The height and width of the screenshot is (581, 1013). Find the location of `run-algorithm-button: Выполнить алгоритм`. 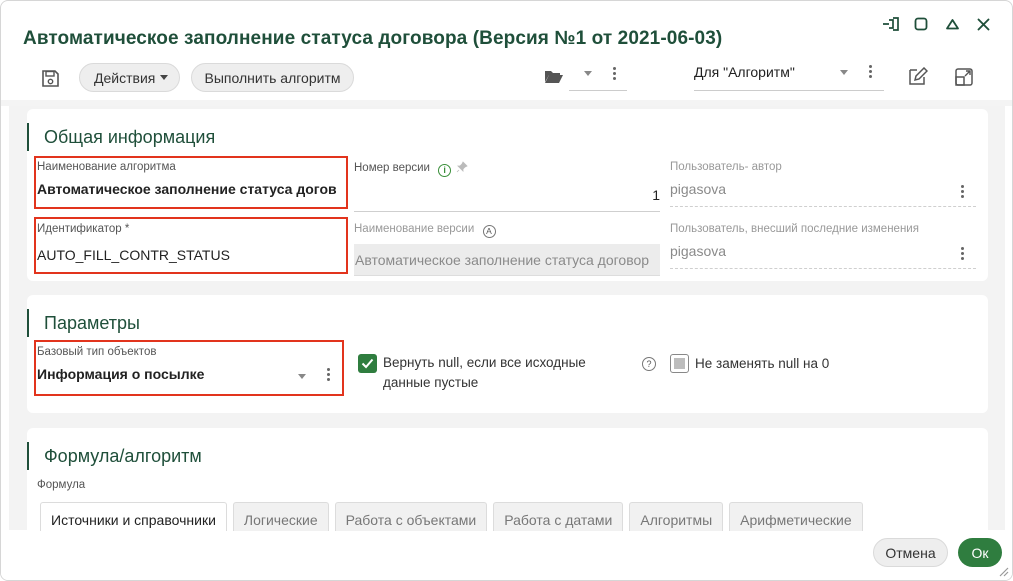

run-algorithm-button: Выполнить алгоритм is located at coordinates (272, 77).